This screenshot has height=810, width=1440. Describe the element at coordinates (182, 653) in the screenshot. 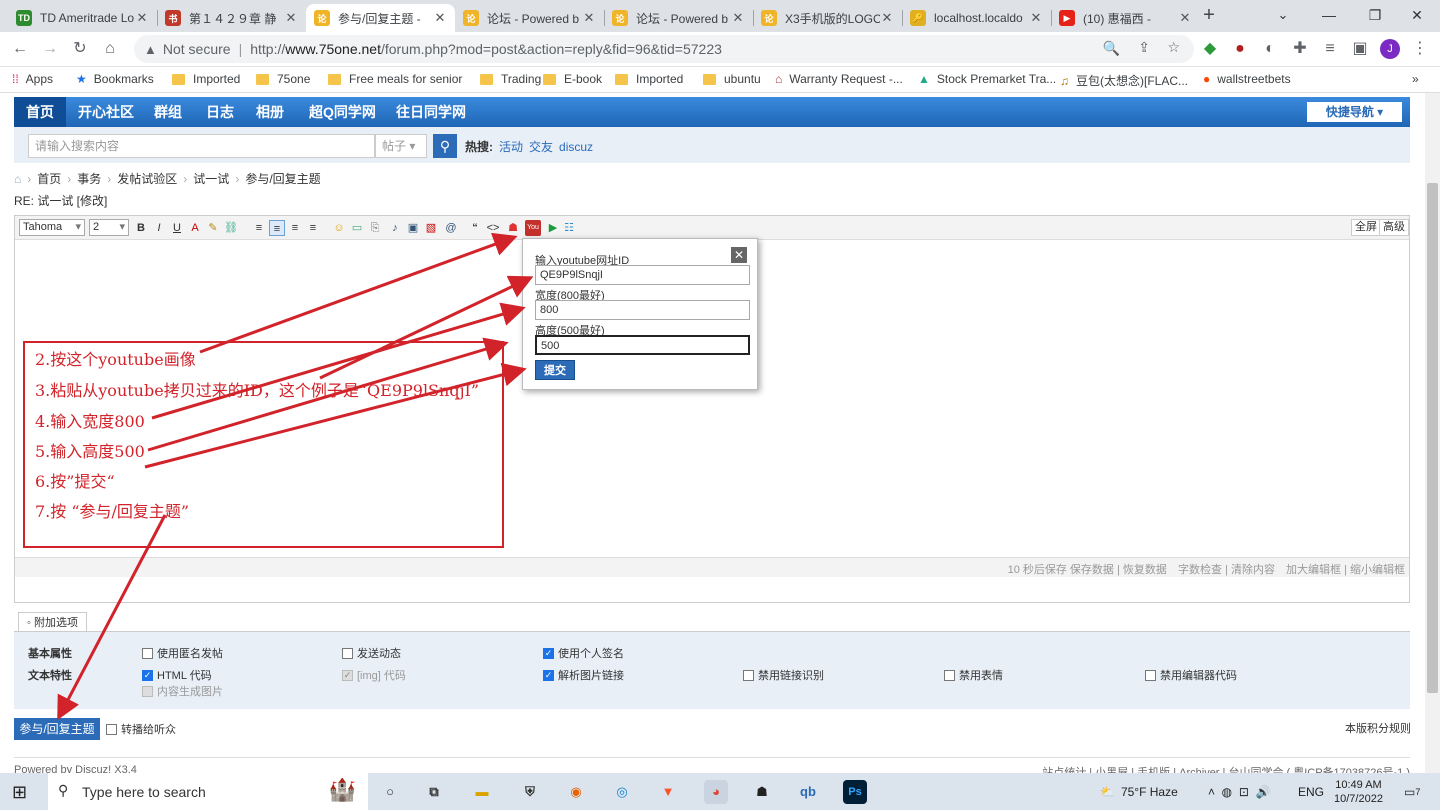

I see `option-checkbox-row: 使用匿名发帖` at that location.